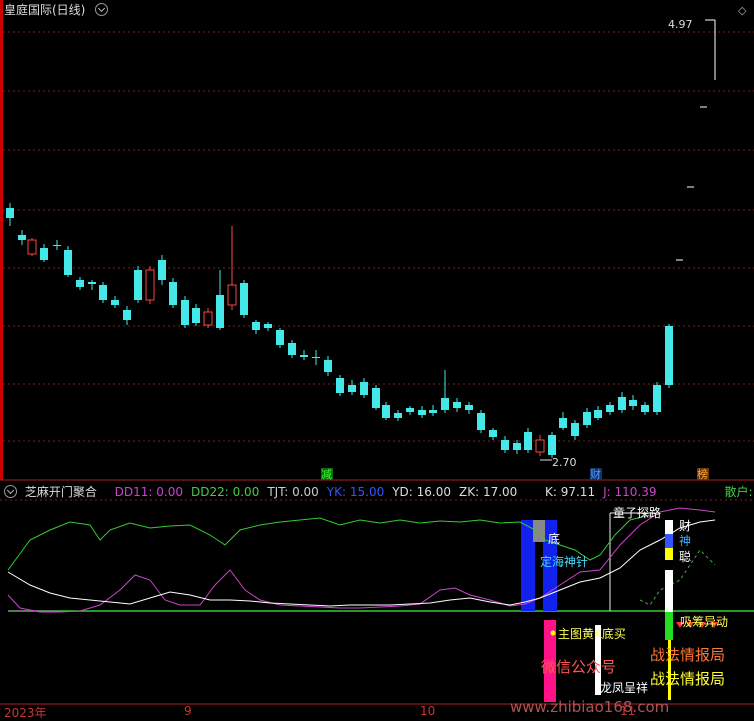 The height and width of the screenshot is (721, 754). What do you see at coordinates (361, 563) in the screenshot?
I see `tjt-line` at bounding box center [361, 563].